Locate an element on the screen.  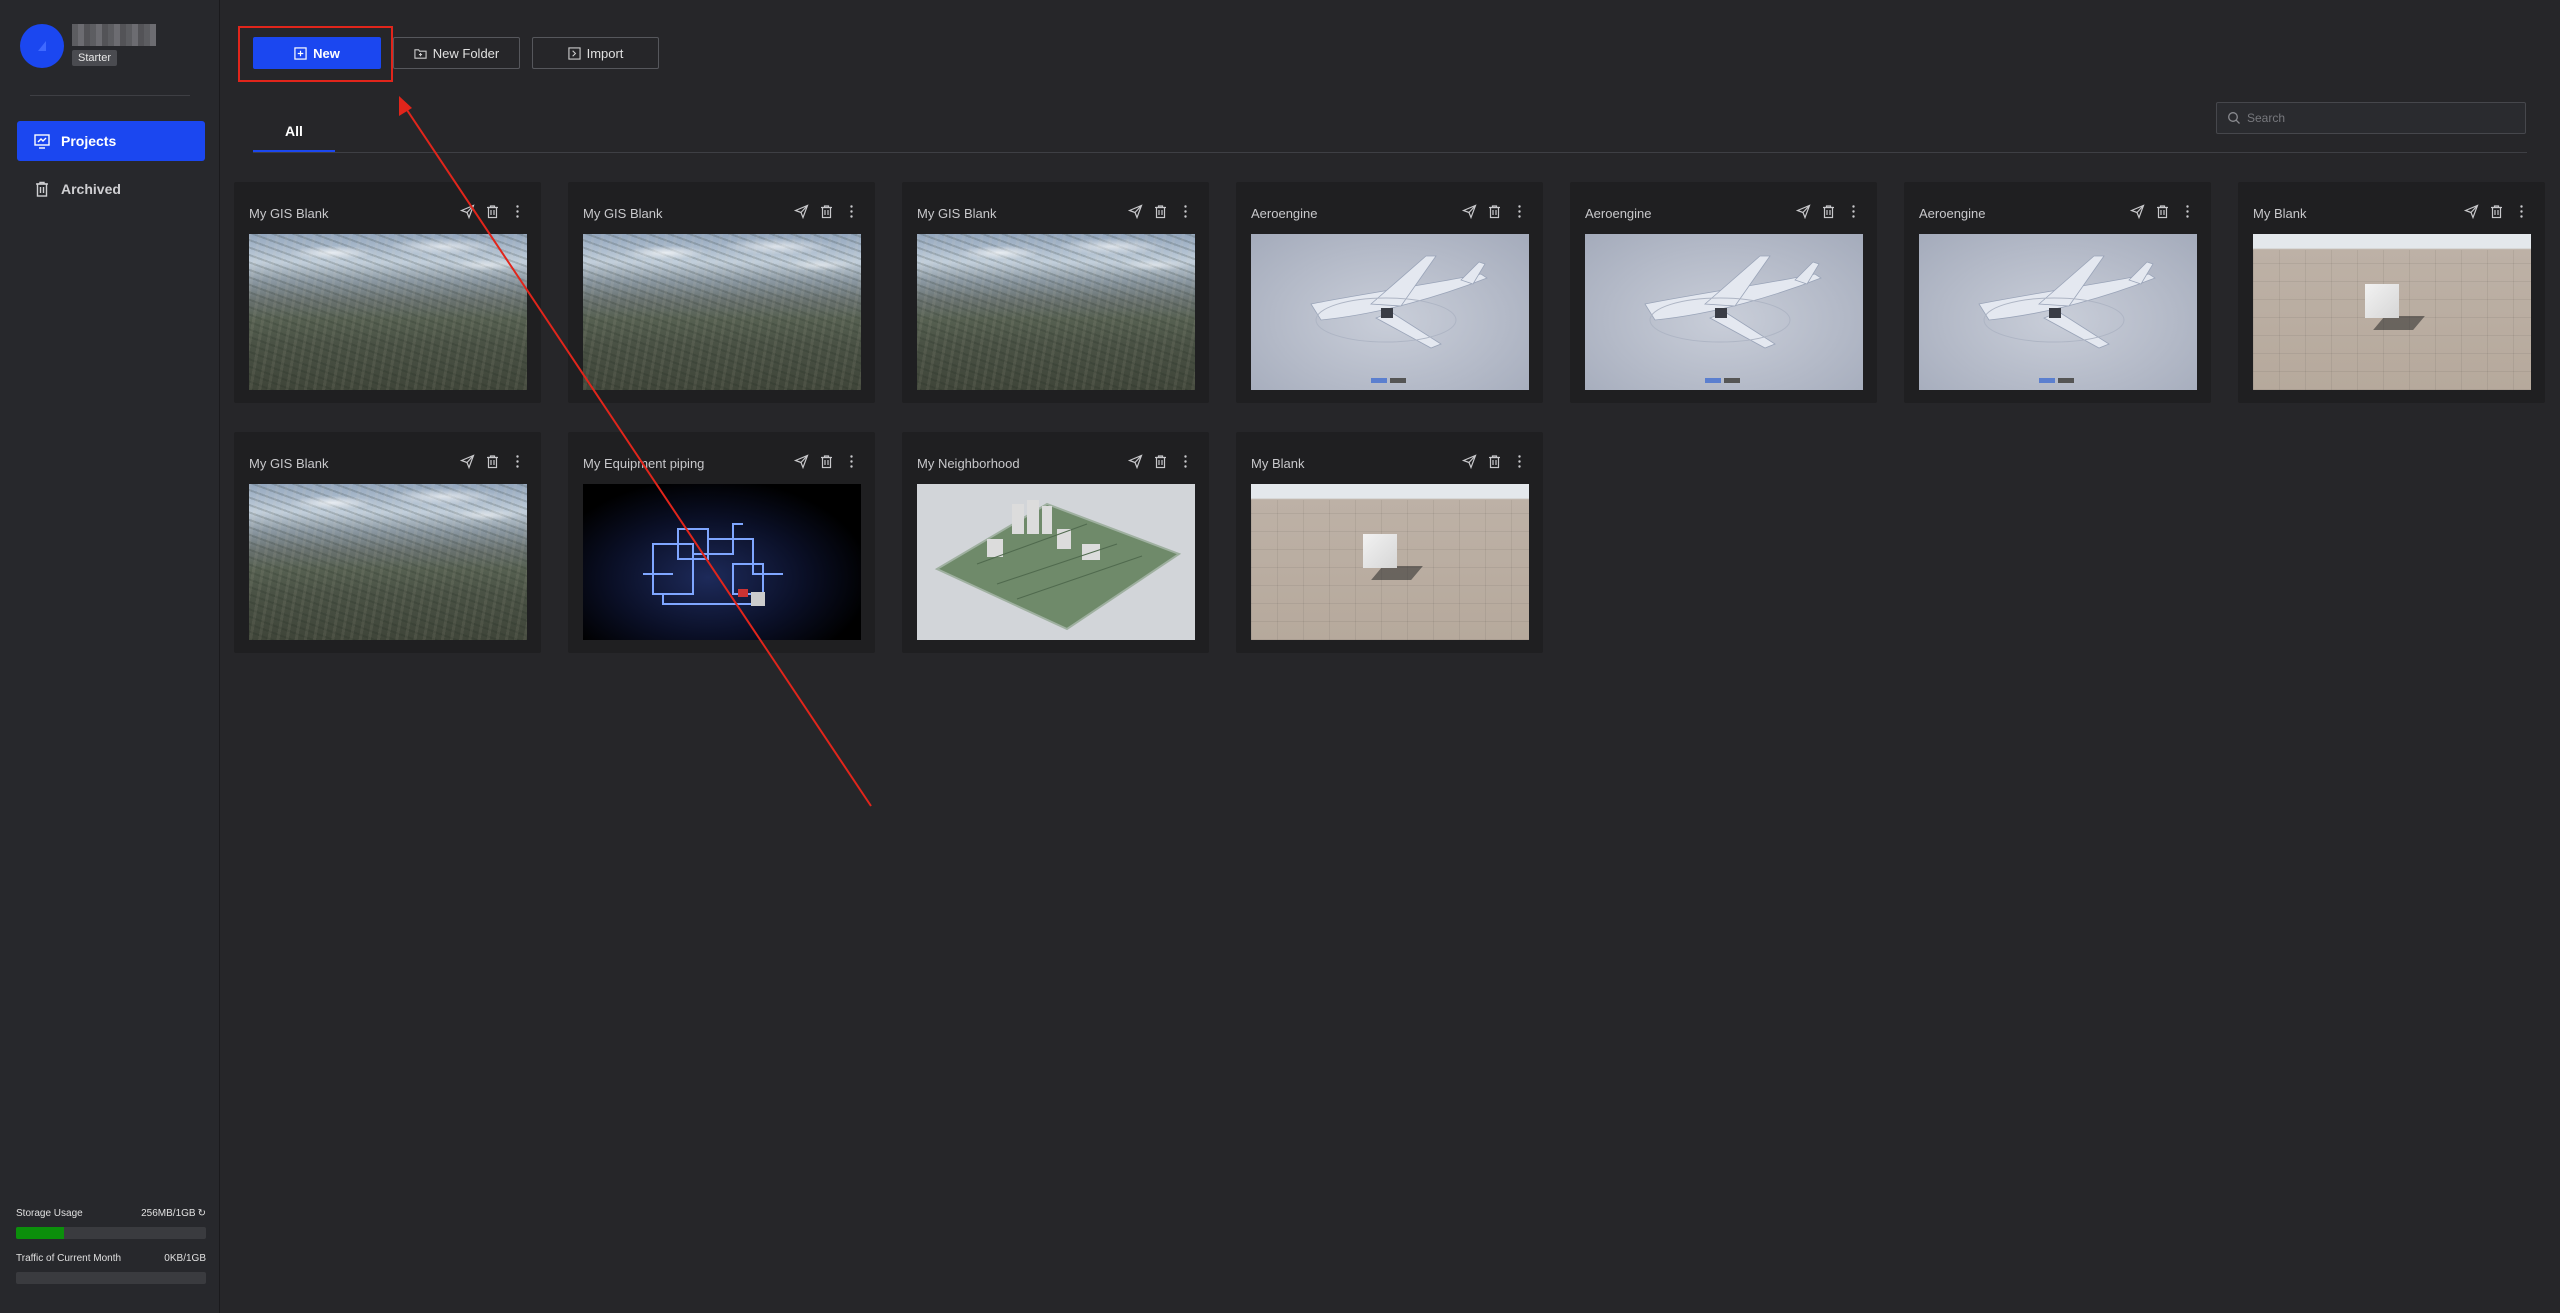
refresh-icon: ↻ is located at coordinates (202, 1213).